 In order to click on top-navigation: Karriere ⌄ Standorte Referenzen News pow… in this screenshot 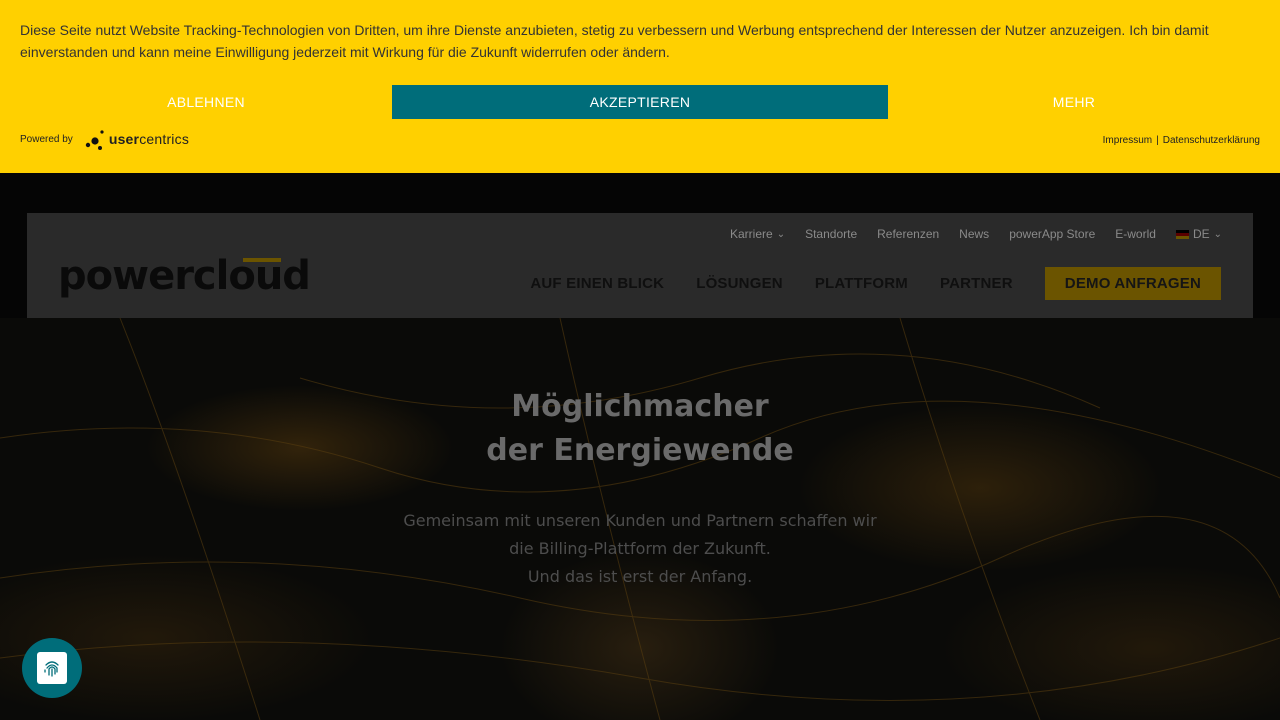, I will do `click(976, 234)`.